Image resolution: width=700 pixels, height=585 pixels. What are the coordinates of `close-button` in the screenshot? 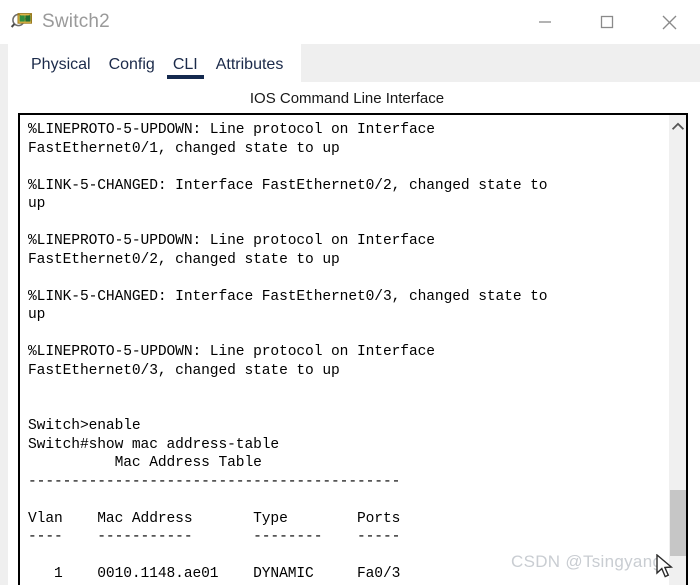 It's located at (669, 22).